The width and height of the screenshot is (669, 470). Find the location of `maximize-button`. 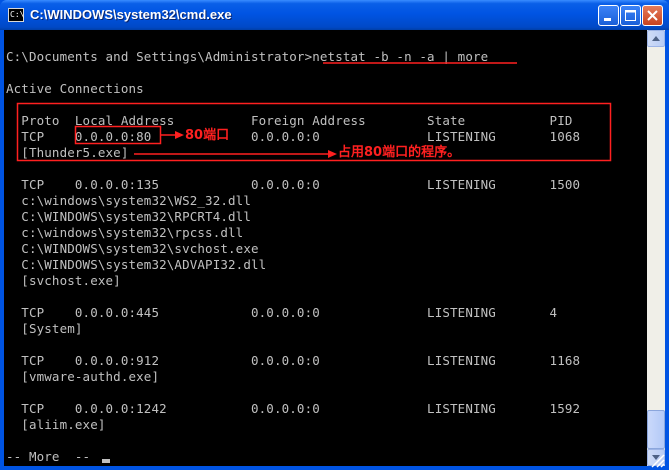

maximize-button is located at coordinates (630, 15).